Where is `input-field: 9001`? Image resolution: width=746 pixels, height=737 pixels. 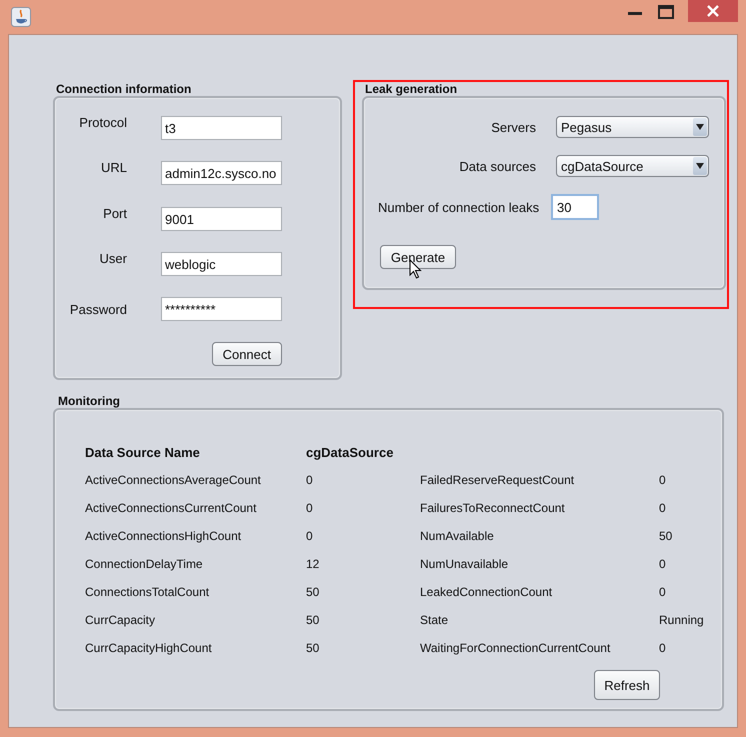
input-field: 9001 is located at coordinates (221, 219).